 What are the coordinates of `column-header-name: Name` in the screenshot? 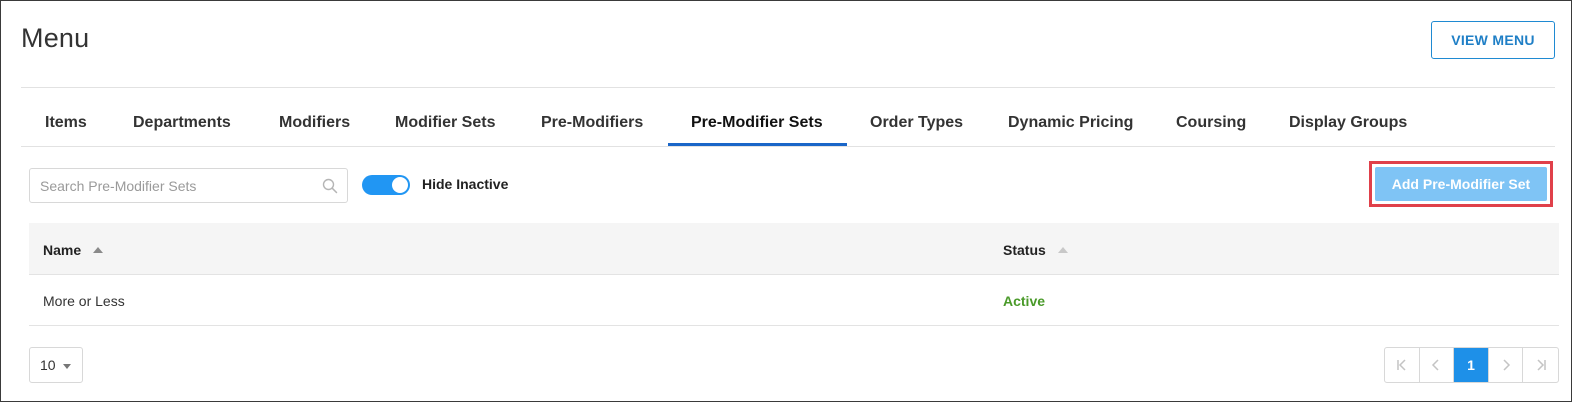 It's located at (73, 250).